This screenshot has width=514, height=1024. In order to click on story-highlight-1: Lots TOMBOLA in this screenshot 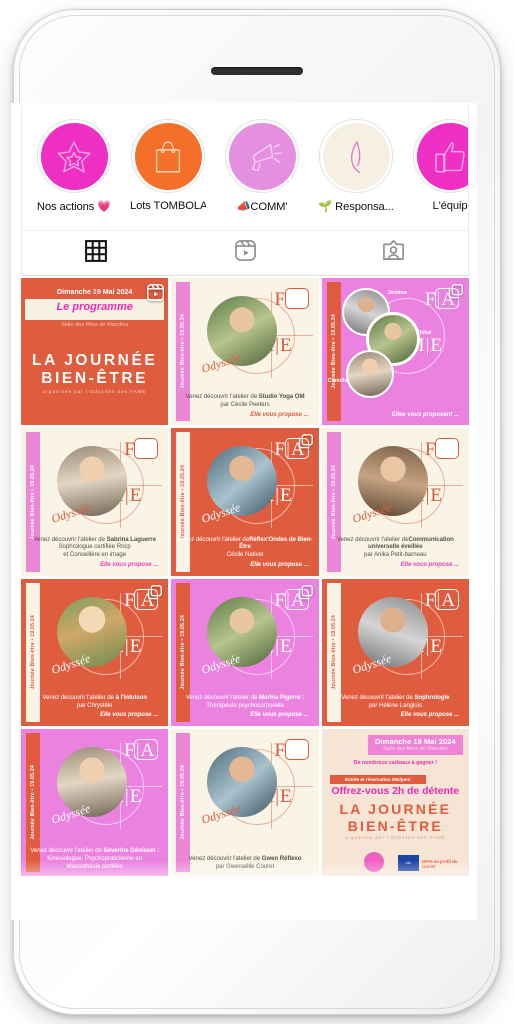, I will do `click(168, 158)`.